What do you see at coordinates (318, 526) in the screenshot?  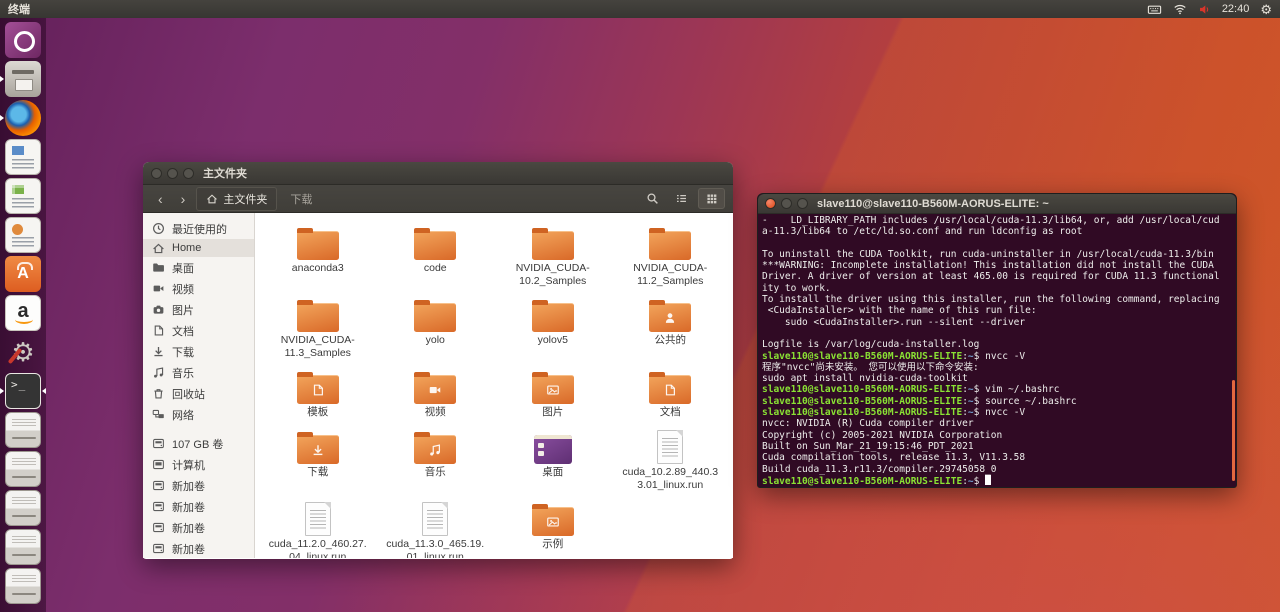 I see `grid-item-file: cuda_11.2.0_460.27.04_linux.run` at bounding box center [318, 526].